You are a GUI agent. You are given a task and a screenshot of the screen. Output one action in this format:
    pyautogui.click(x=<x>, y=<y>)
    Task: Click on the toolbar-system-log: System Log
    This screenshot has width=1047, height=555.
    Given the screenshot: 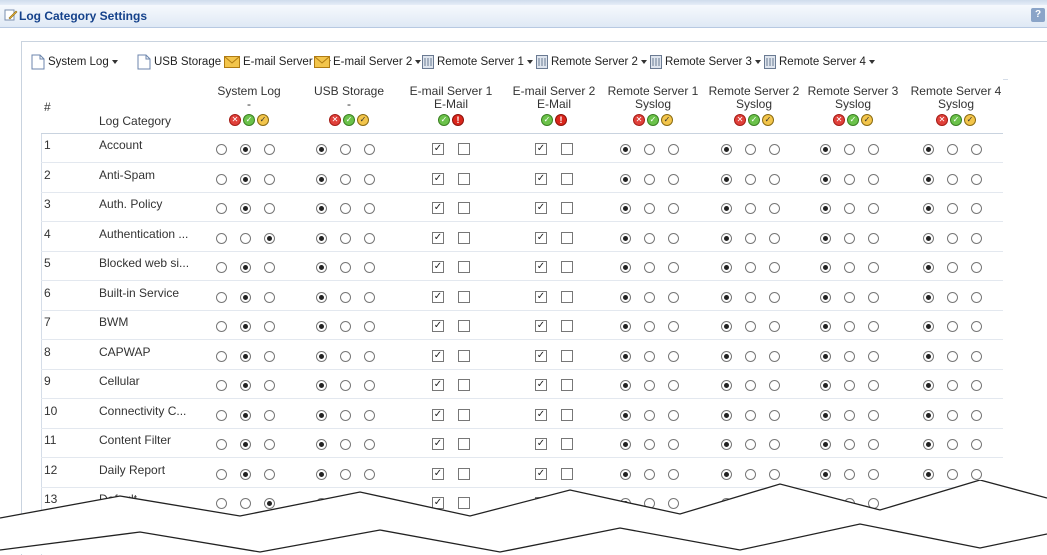 What is the action you would take?
    pyautogui.click(x=74, y=62)
    